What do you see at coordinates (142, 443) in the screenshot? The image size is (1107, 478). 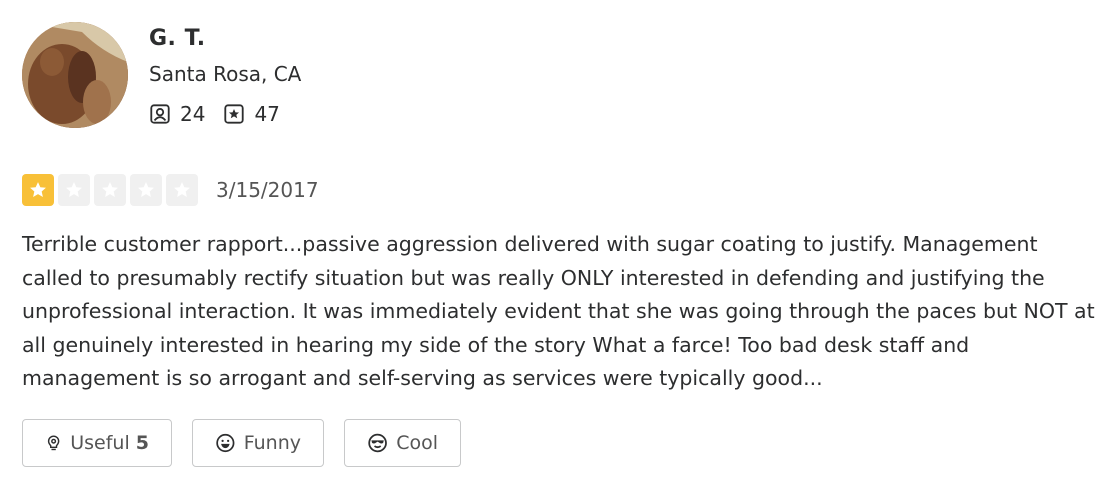 I see `useful-count: 5` at bounding box center [142, 443].